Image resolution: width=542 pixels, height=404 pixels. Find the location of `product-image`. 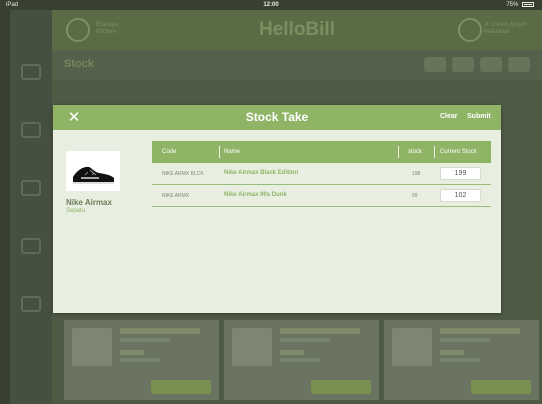

product-image is located at coordinates (93, 171).